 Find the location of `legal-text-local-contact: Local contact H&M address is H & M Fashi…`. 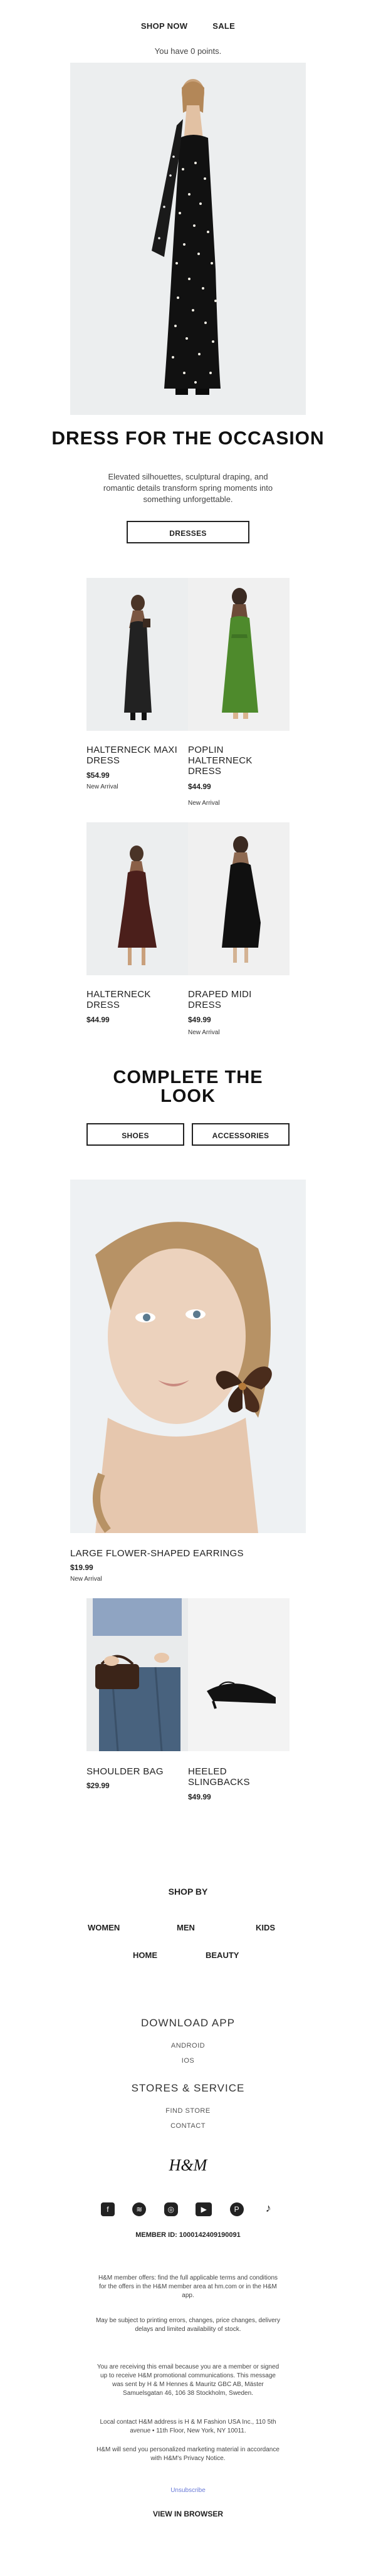

legal-text-local-contact: Local contact H&M address is H & M Fashi… is located at coordinates (188, 2426).